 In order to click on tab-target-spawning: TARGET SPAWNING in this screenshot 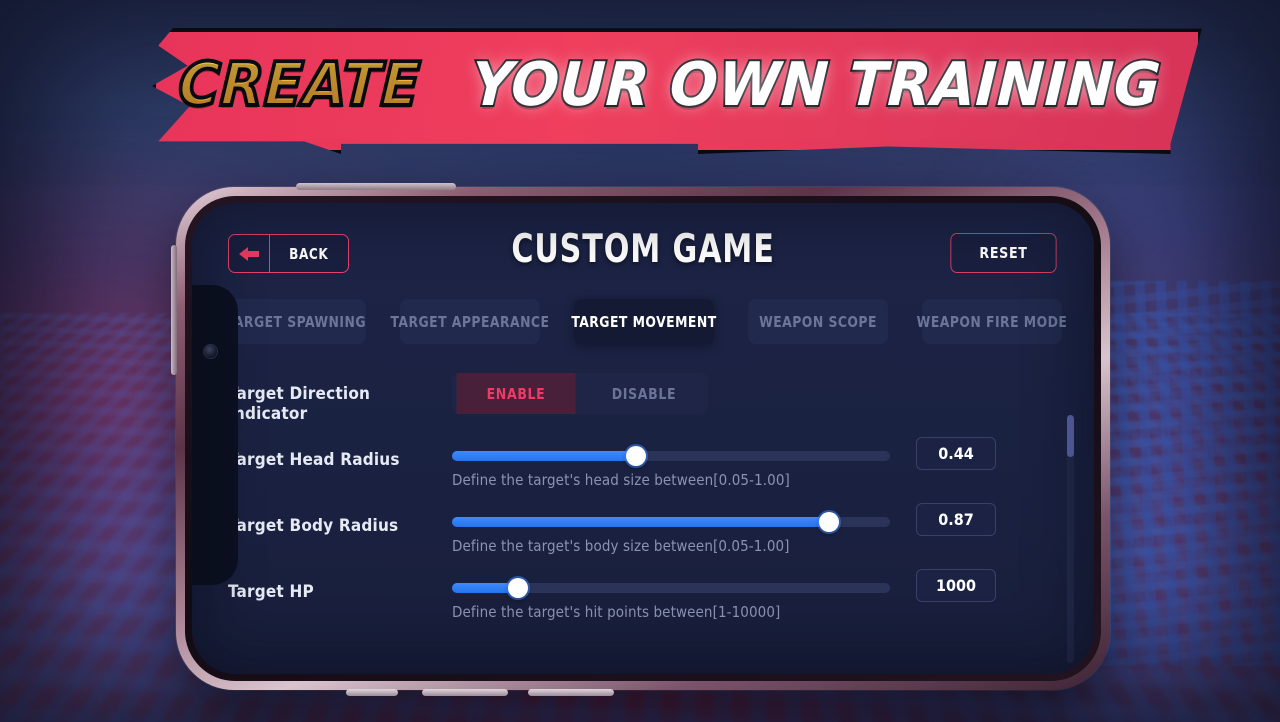, I will do `click(296, 321)`.